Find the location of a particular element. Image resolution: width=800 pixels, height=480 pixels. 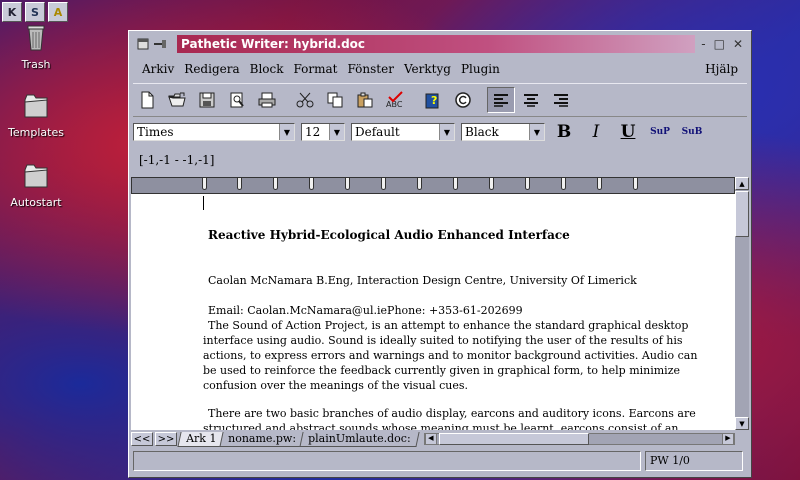

underline-button: U is located at coordinates (628, 132).